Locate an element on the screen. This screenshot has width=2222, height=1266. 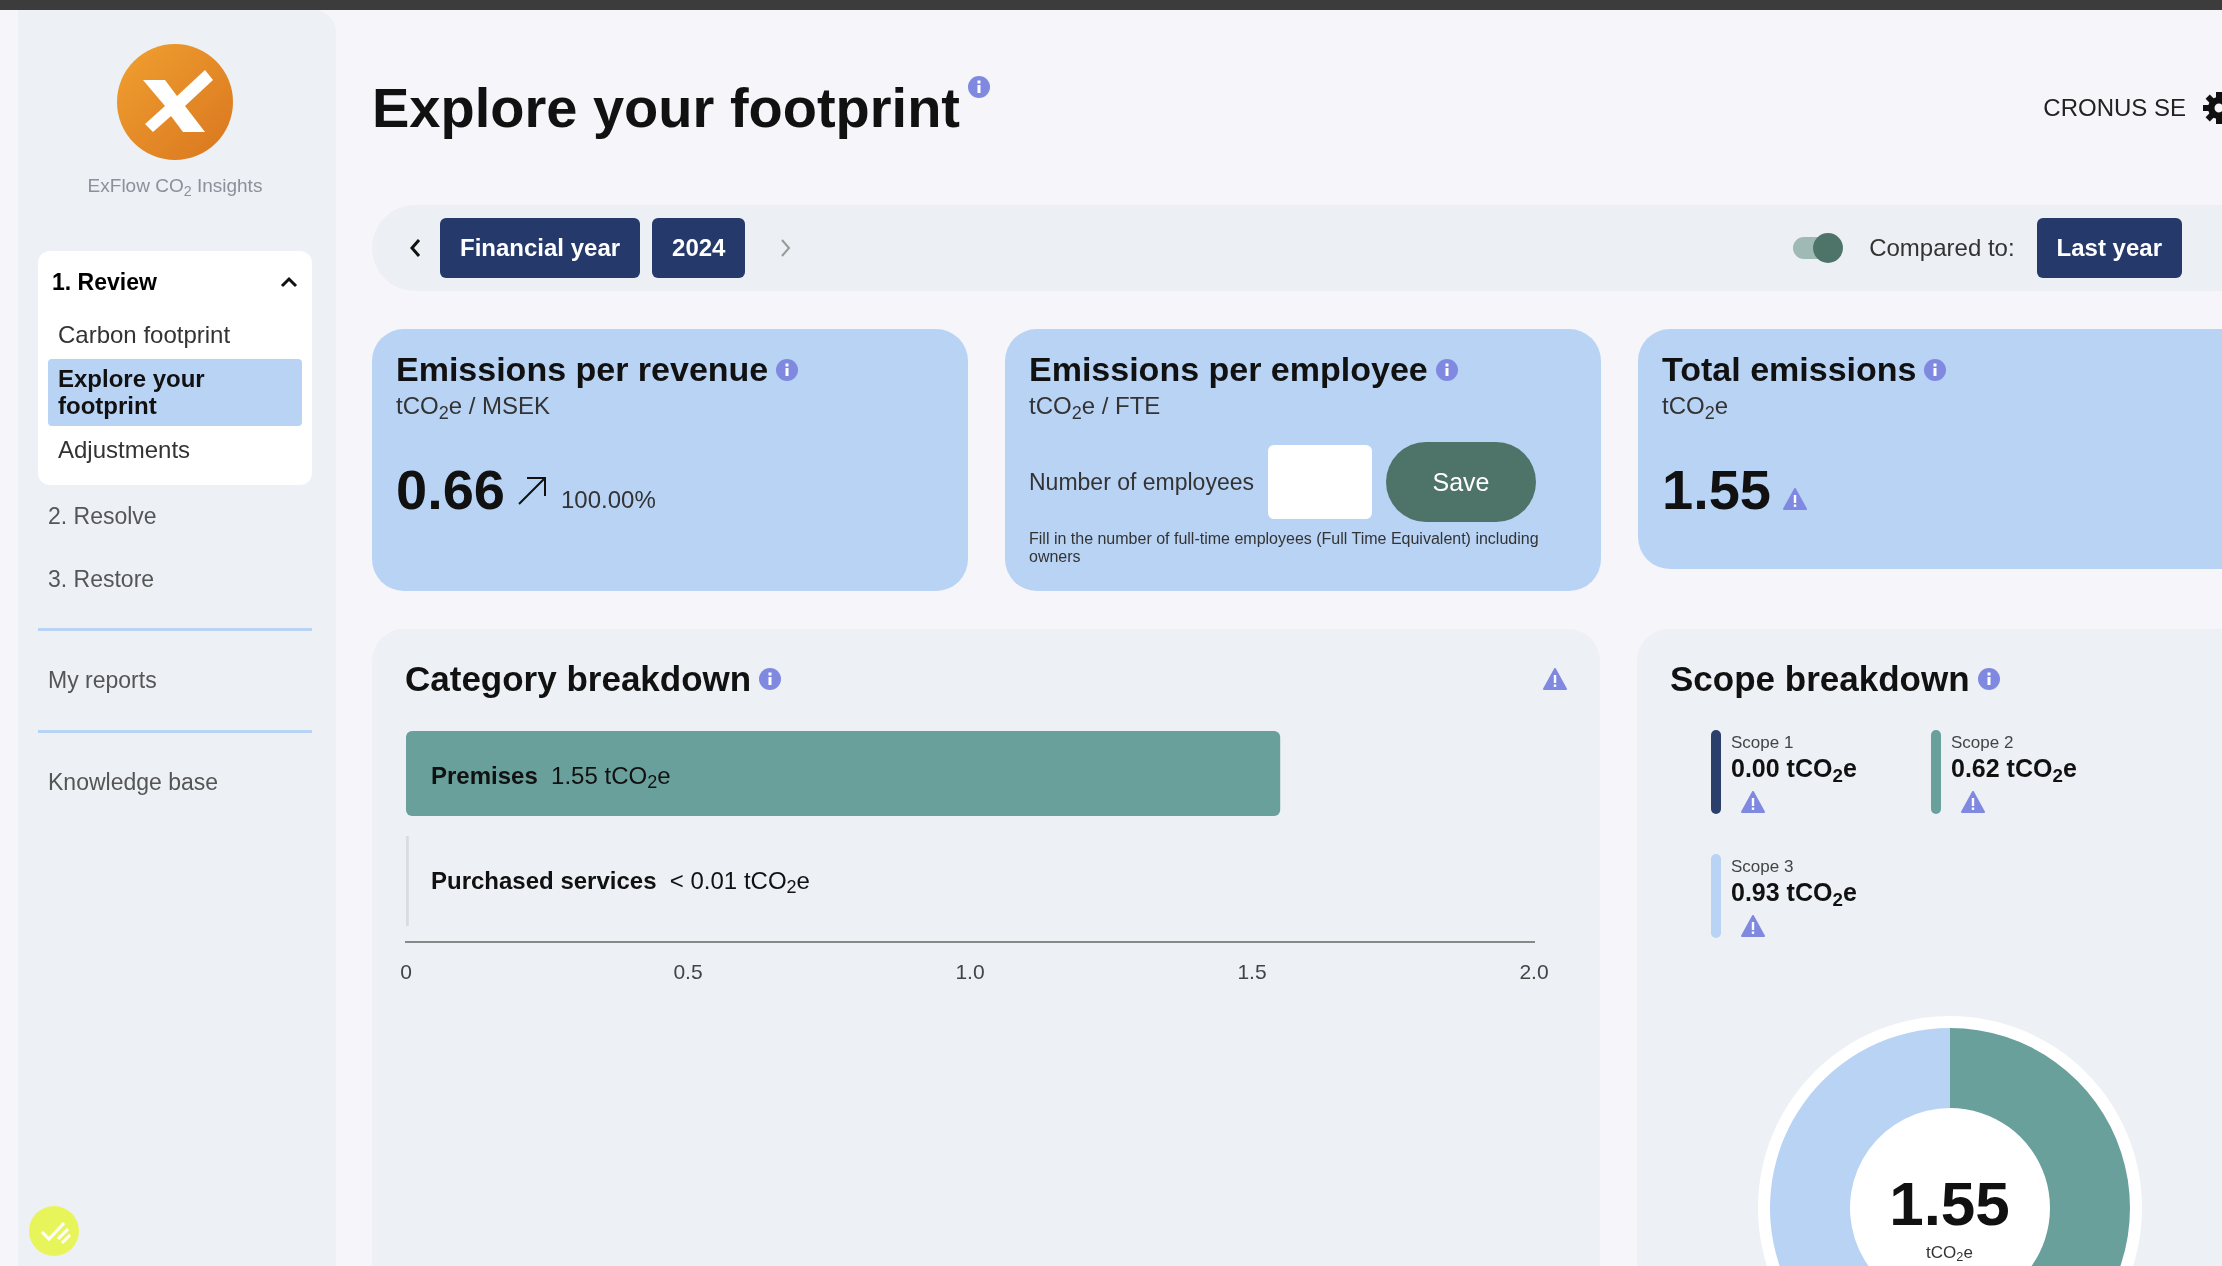
metric-value: 0.66 is located at coordinates (450, 490).